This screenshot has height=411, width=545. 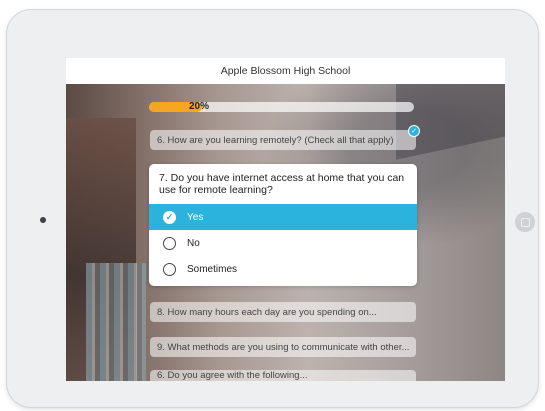 I want to click on option-no-label: No, so click(x=193, y=243).